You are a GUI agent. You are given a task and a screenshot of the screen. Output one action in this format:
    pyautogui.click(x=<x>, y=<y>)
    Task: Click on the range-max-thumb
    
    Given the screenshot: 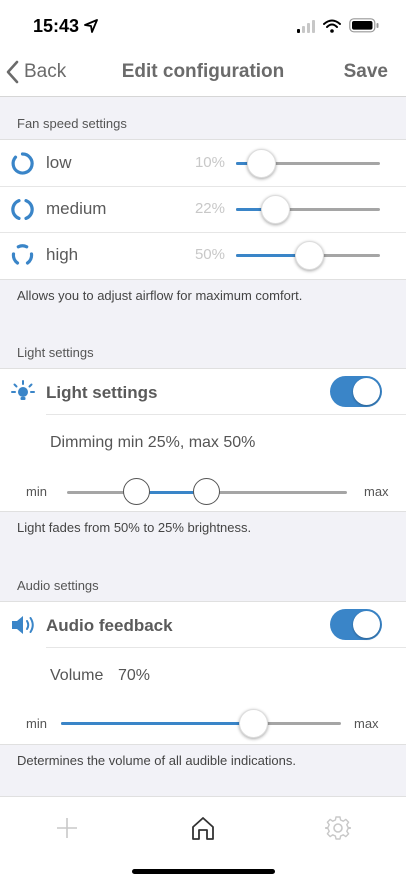 What is the action you would take?
    pyautogui.click(x=206, y=491)
    